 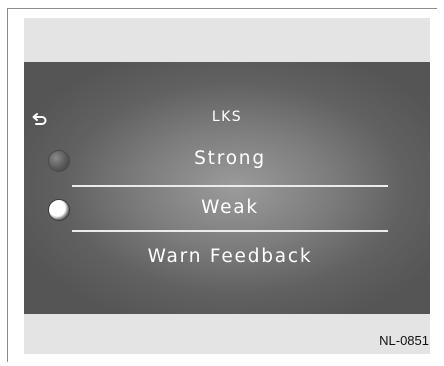 I want to click on option-strong: Strong, so click(x=227, y=160).